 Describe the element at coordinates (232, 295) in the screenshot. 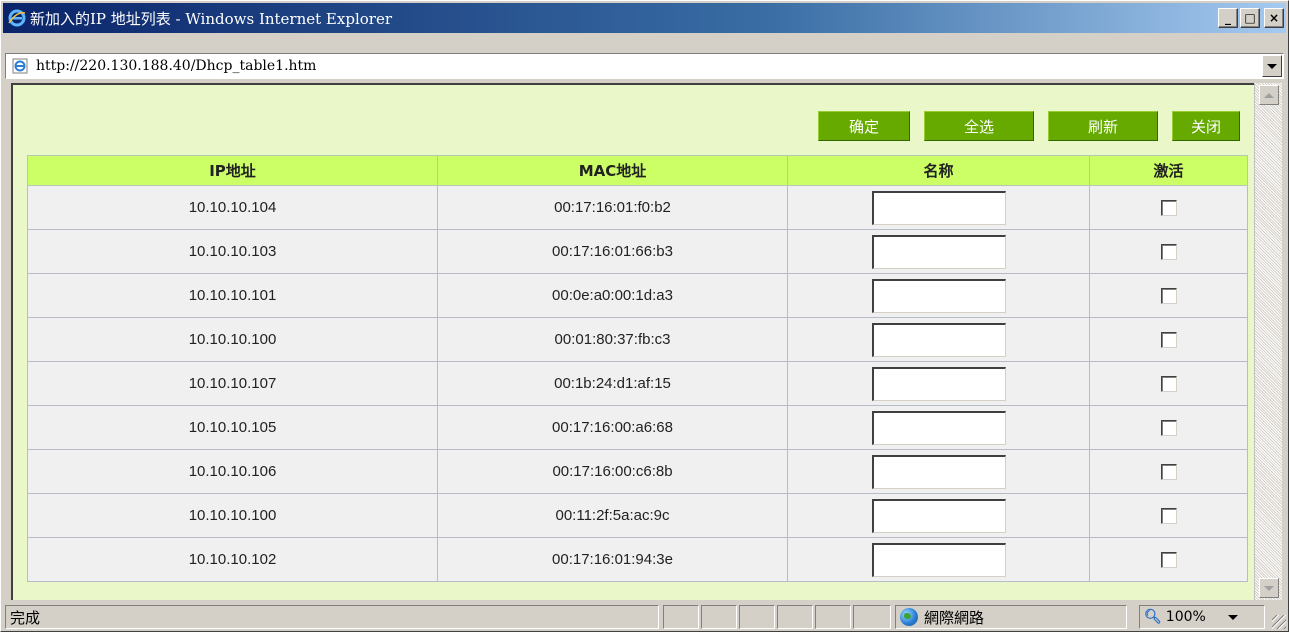

I see `ip-cell: 10.10.10.101` at that location.